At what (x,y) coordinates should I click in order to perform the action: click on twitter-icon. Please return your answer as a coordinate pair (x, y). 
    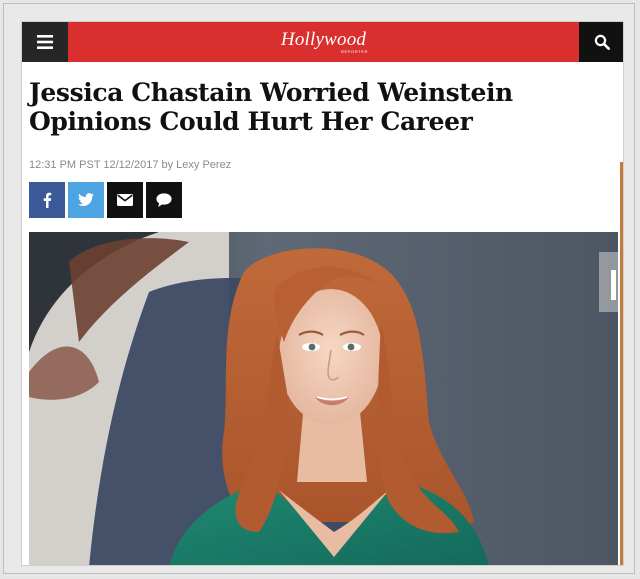
    Looking at the image, I should click on (86, 199).